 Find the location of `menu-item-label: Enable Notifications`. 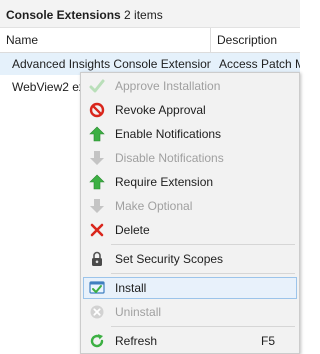

menu-item-label: Enable Notifications is located at coordinates (168, 134).